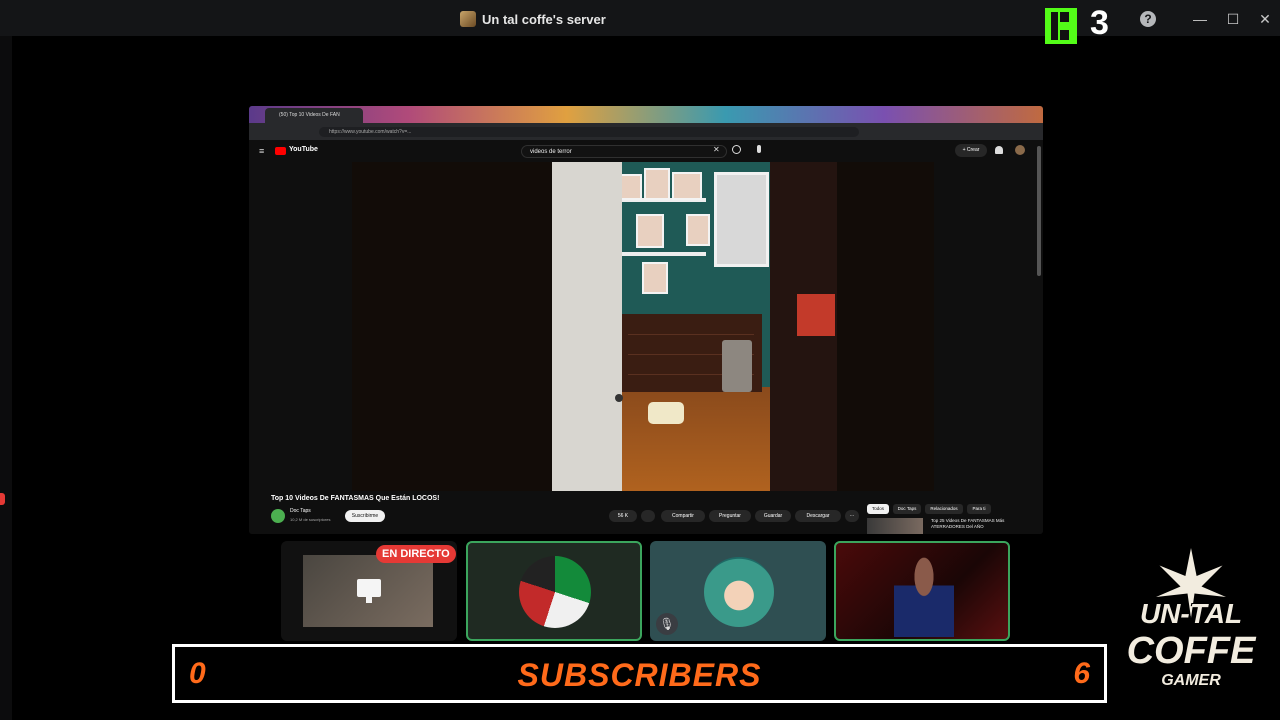 The image size is (1280, 720). I want to click on participant-tile-screen-share: EN DIRECTO, so click(369, 591).